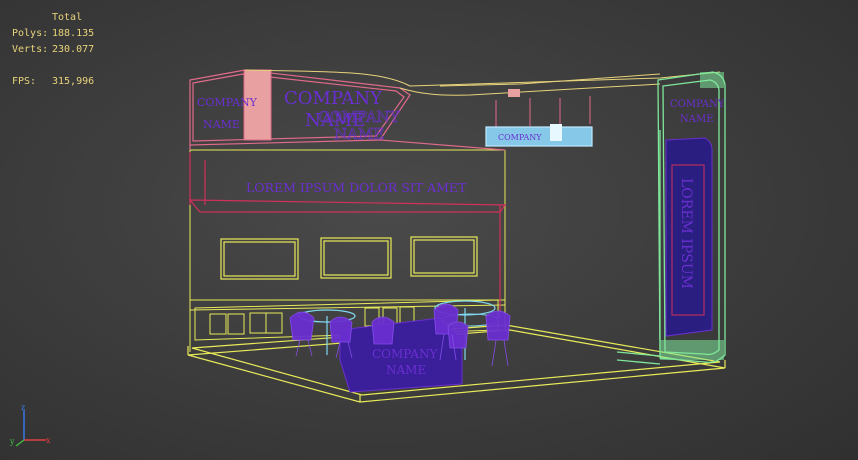  I want to click on company-logo-left-line1: COMPANY, so click(227, 102).